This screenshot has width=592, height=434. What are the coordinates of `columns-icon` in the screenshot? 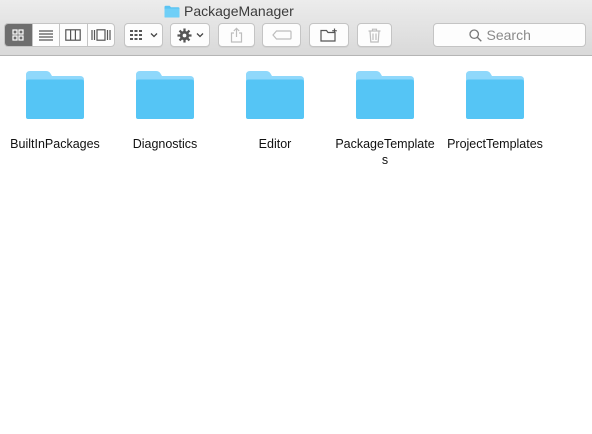 It's located at (73, 35).